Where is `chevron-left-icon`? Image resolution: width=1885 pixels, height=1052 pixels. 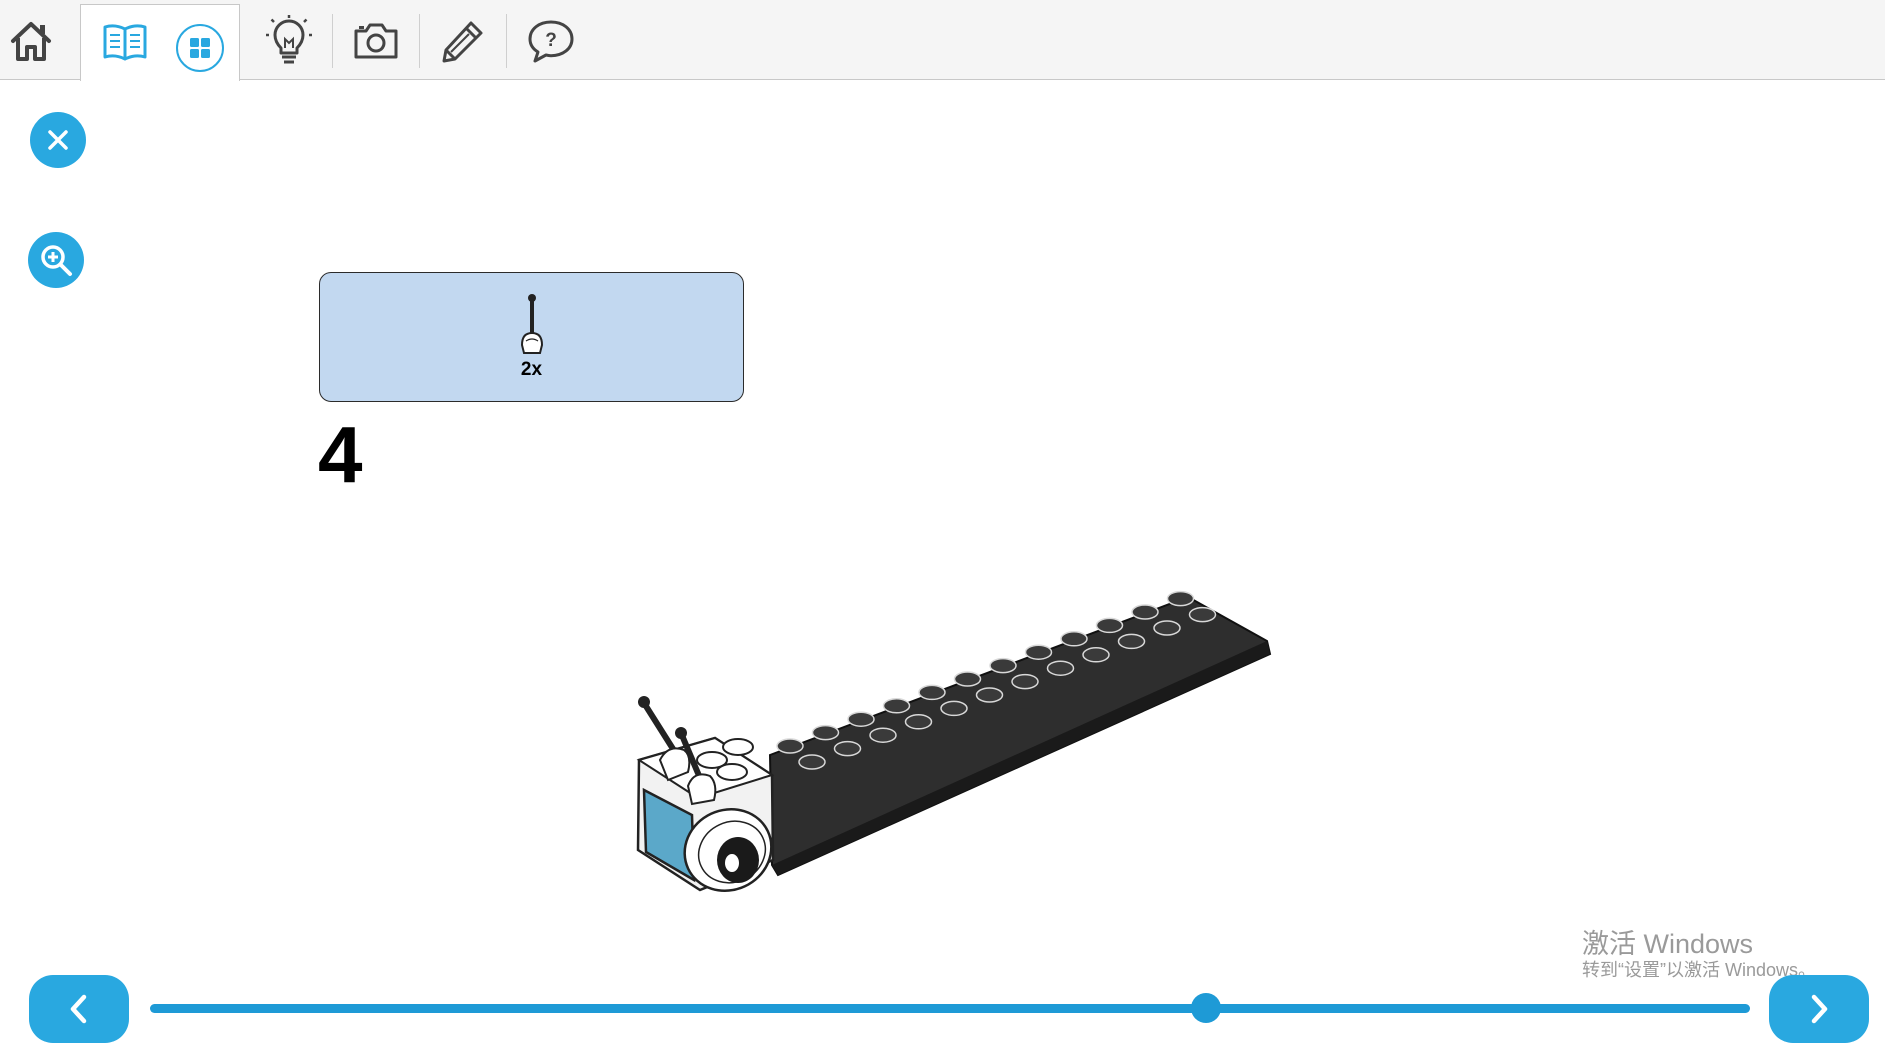
chevron-left-icon is located at coordinates (78, 1009).